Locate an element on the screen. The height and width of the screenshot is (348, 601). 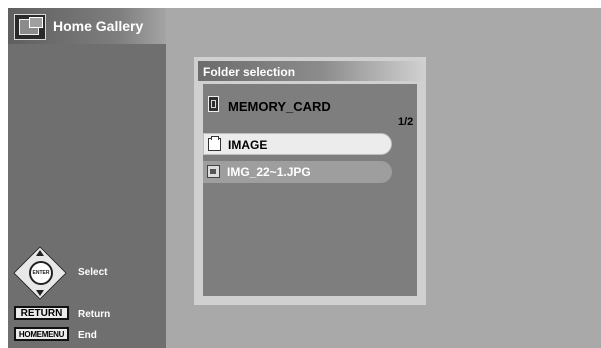
image-file-icon is located at coordinates (213, 171).